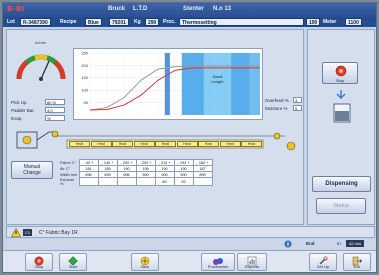  Describe the element at coordinates (68, 22) in the screenshot. I see `recipe-label: Recipe` at that location.